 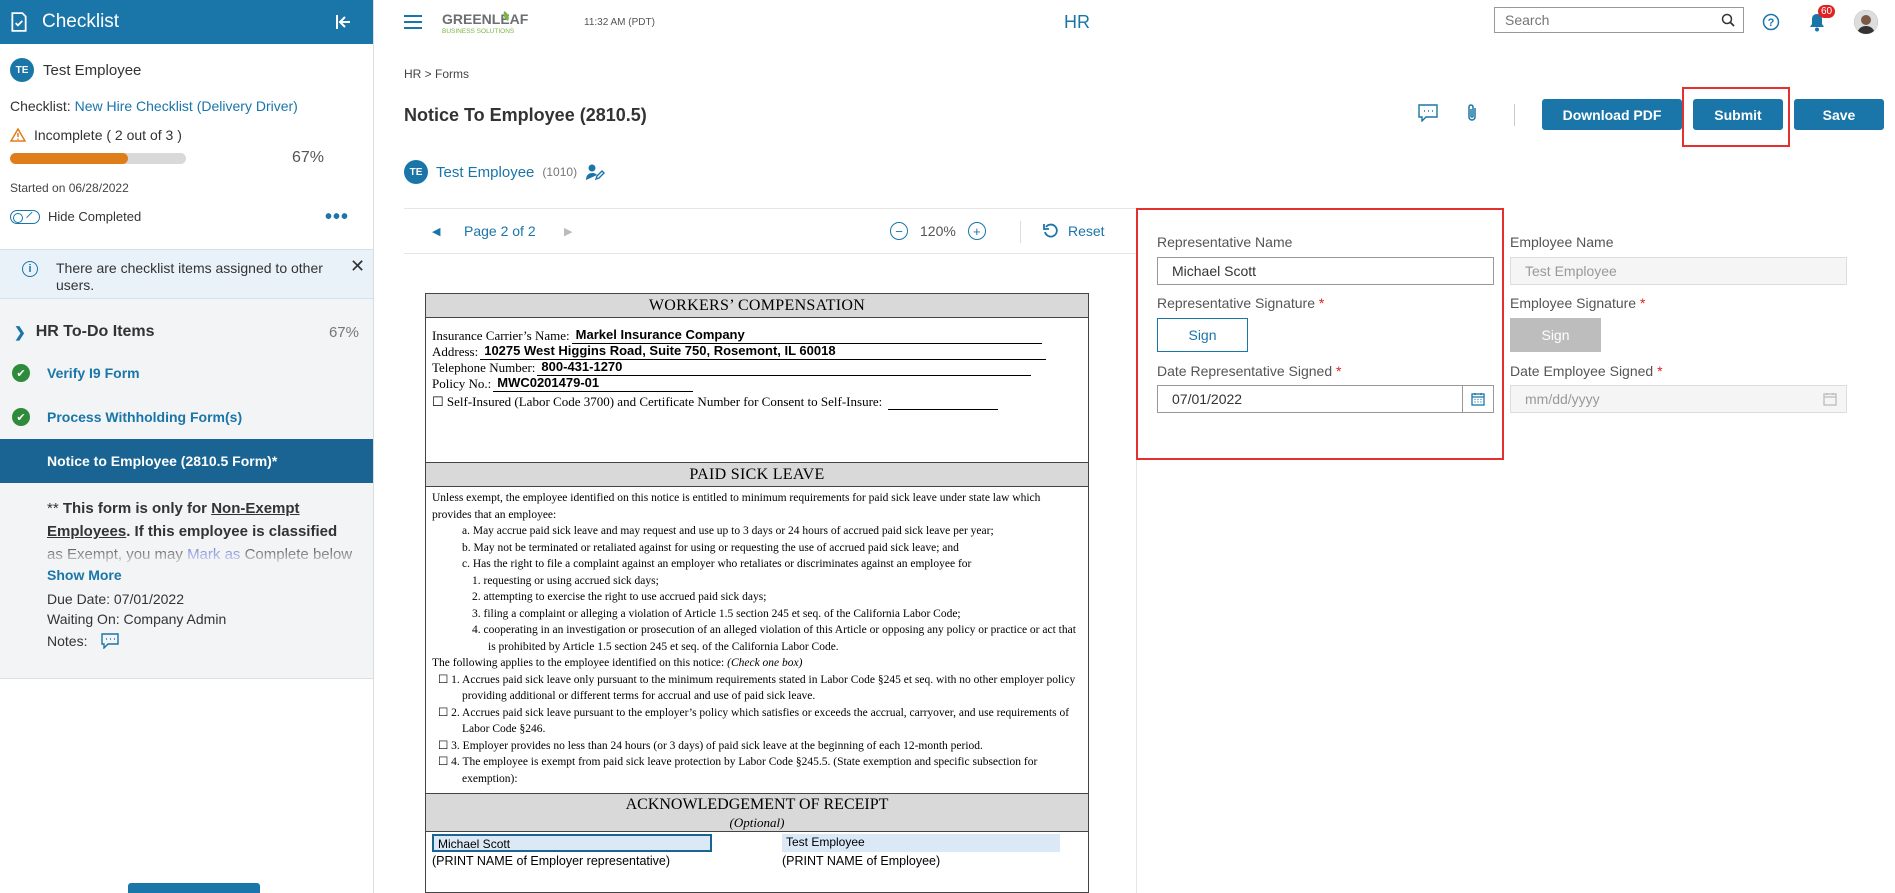 What do you see at coordinates (69, 188) in the screenshot?
I see `started-date: Started on 06/28/2022` at bounding box center [69, 188].